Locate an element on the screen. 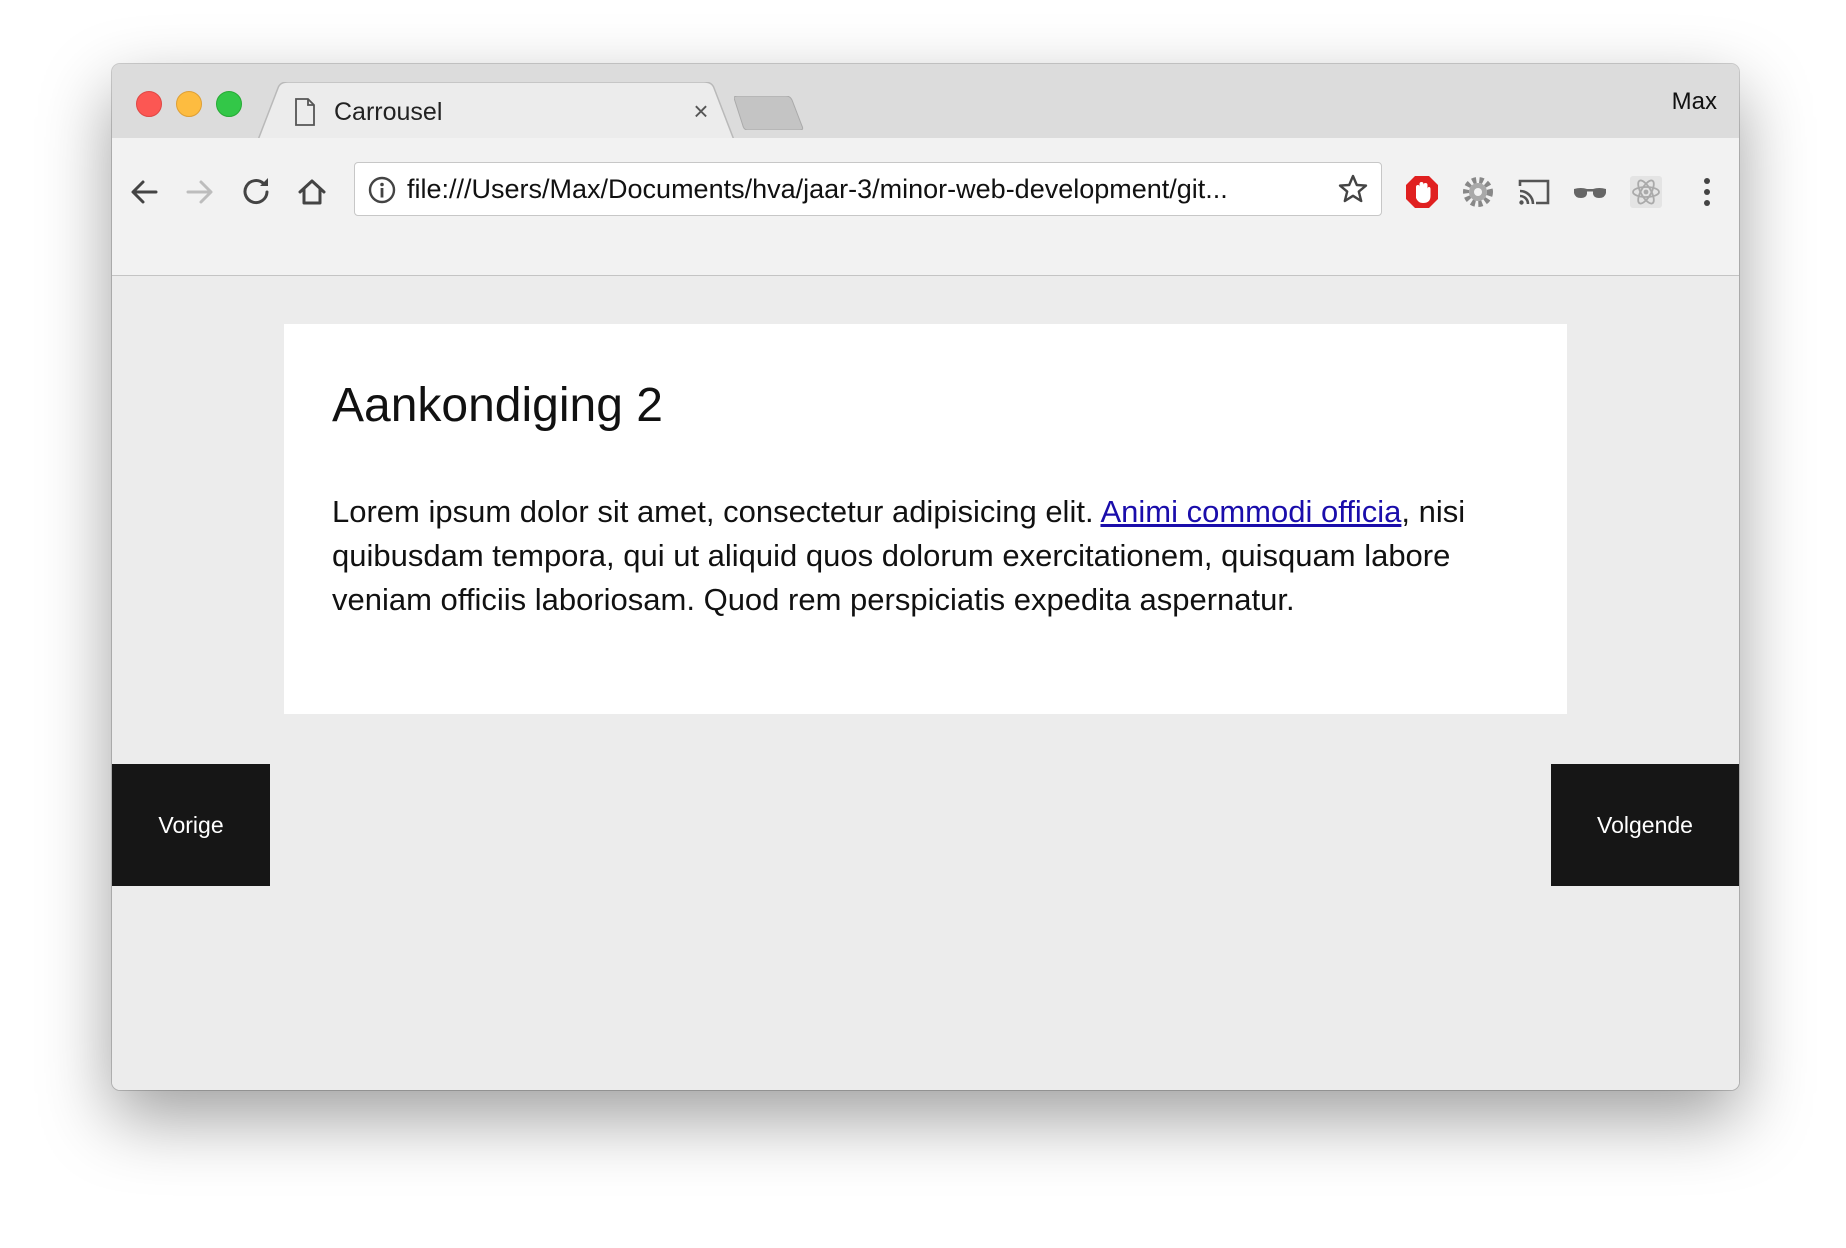  next-button: Volgende is located at coordinates (1645, 825).